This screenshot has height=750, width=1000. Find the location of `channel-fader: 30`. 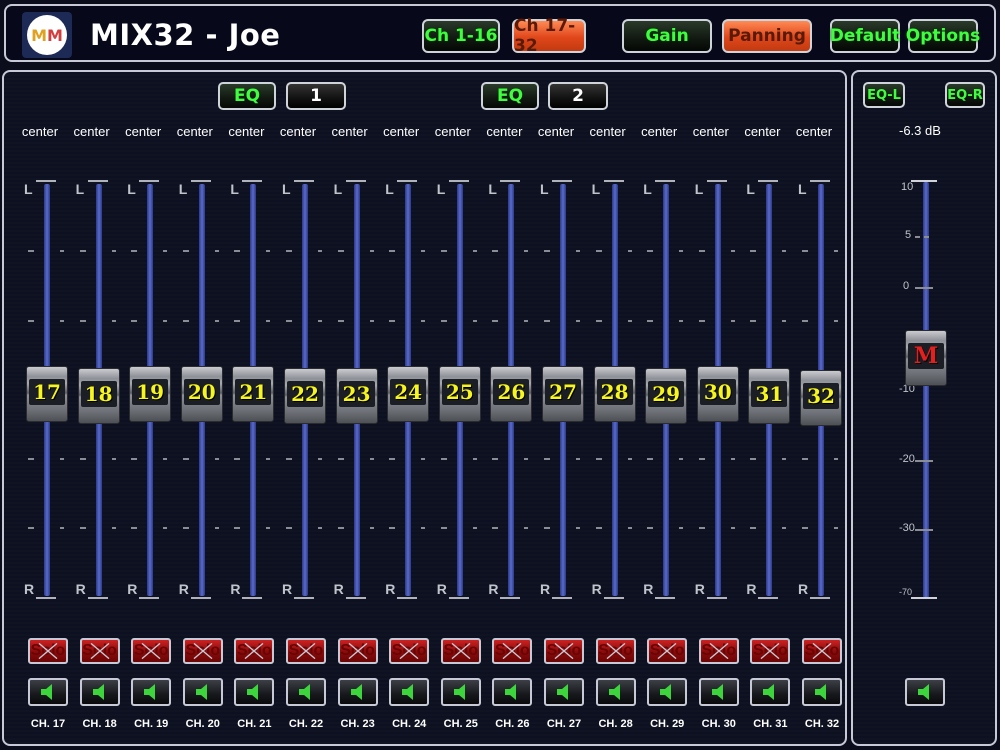

channel-fader: 30 is located at coordinates (717, 394).